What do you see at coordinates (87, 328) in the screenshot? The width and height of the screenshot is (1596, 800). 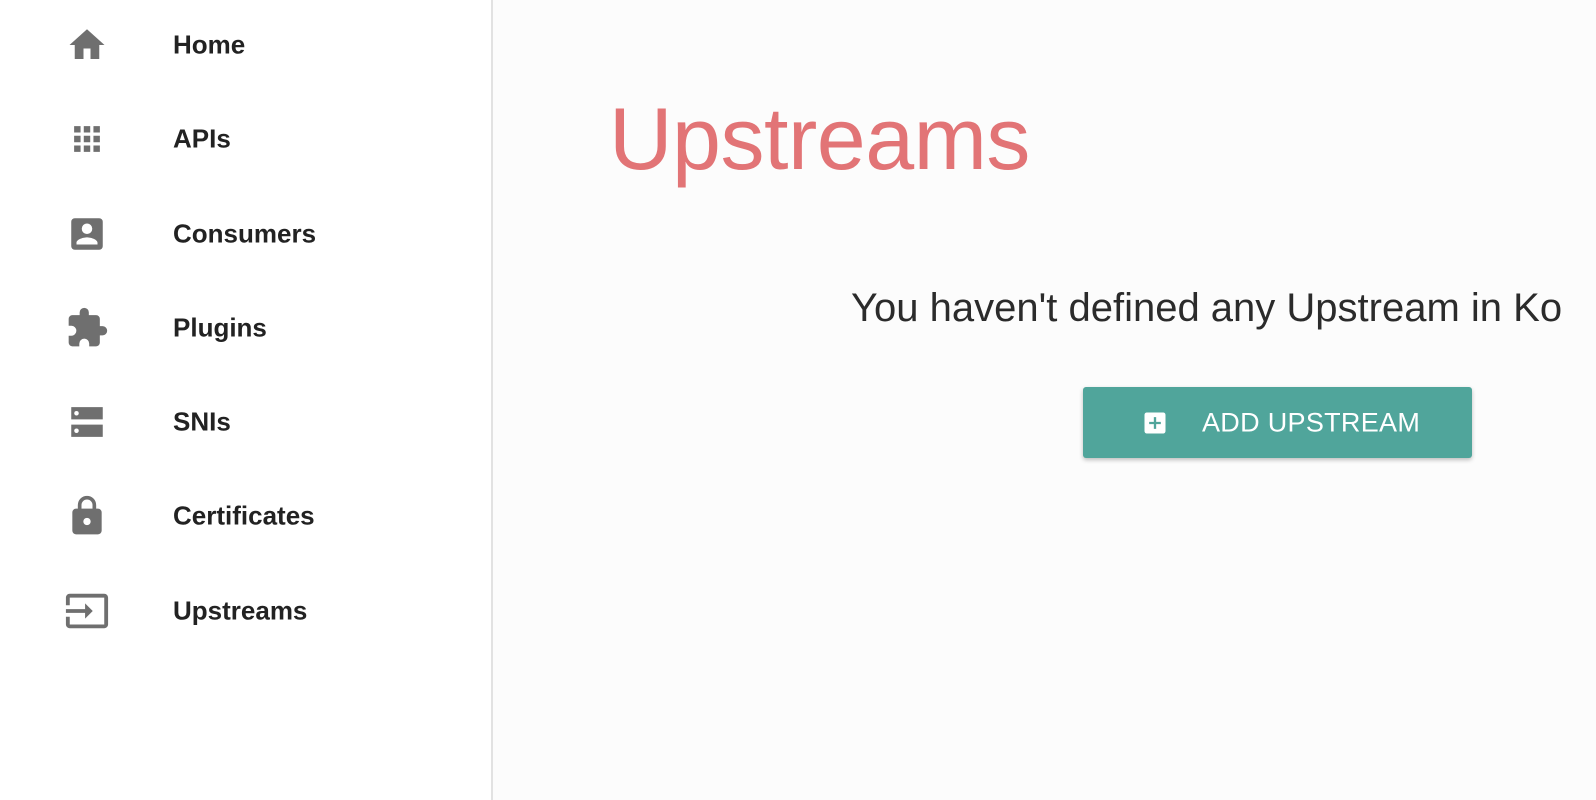 I see `puzzle-extension-icon` at bounding box center [87, 328].